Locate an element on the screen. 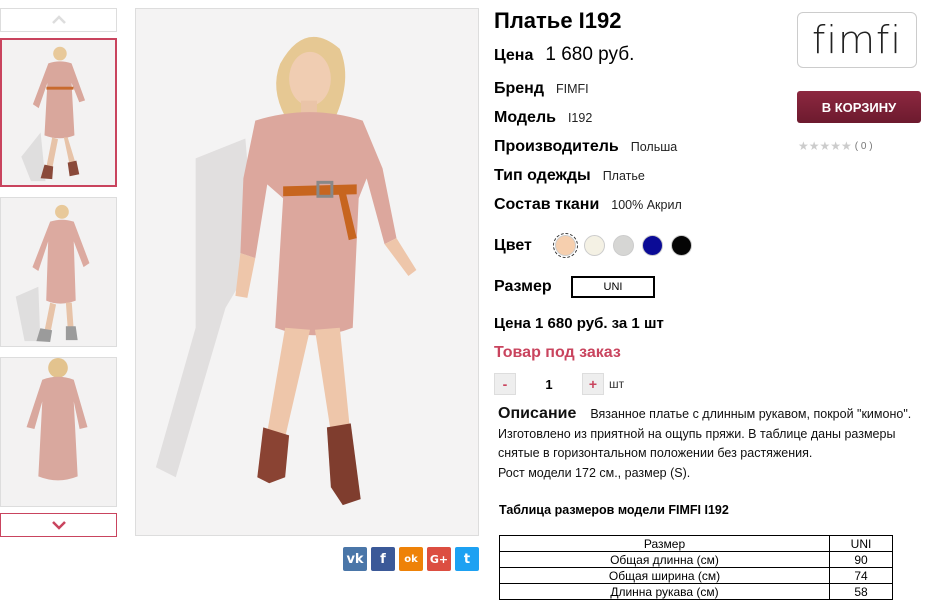 Image resolution: width=945 pixels, height=610 pixels. attribute-row-brand: Бренд FIMFI is located at coordinates (541, 89).